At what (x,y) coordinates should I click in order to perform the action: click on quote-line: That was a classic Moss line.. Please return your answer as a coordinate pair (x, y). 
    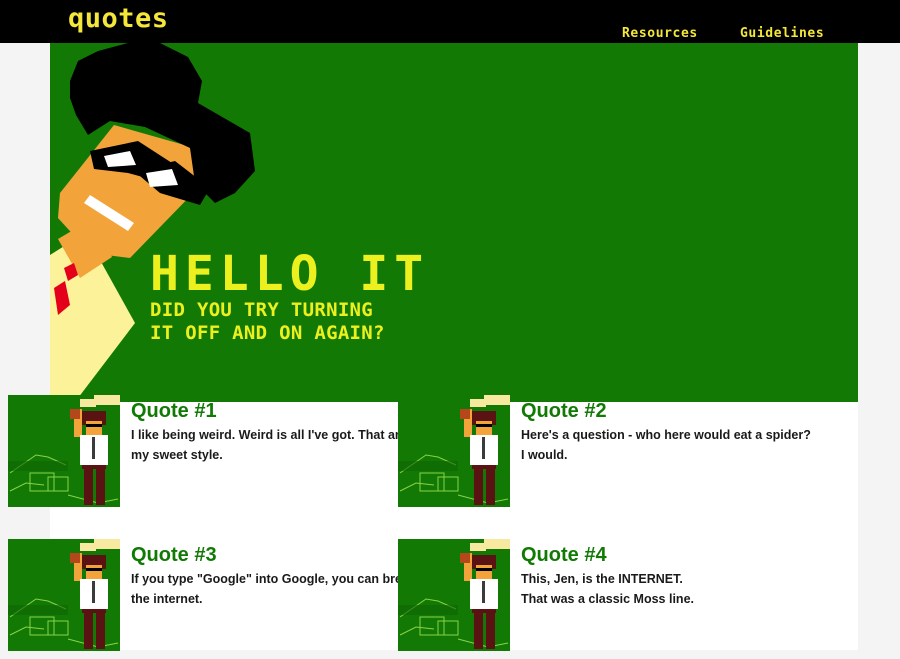
    Looking at the image, I should click on (607, 599).